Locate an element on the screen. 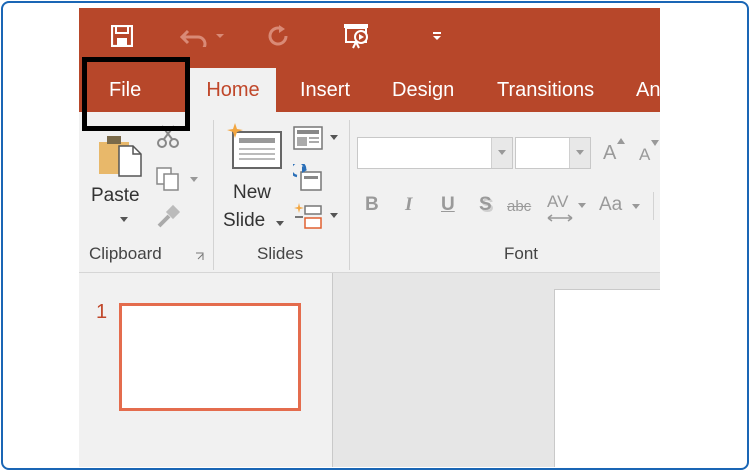 The width and height of the screenshot is (750, 471). present-icon is located at coordinates (357, 36).